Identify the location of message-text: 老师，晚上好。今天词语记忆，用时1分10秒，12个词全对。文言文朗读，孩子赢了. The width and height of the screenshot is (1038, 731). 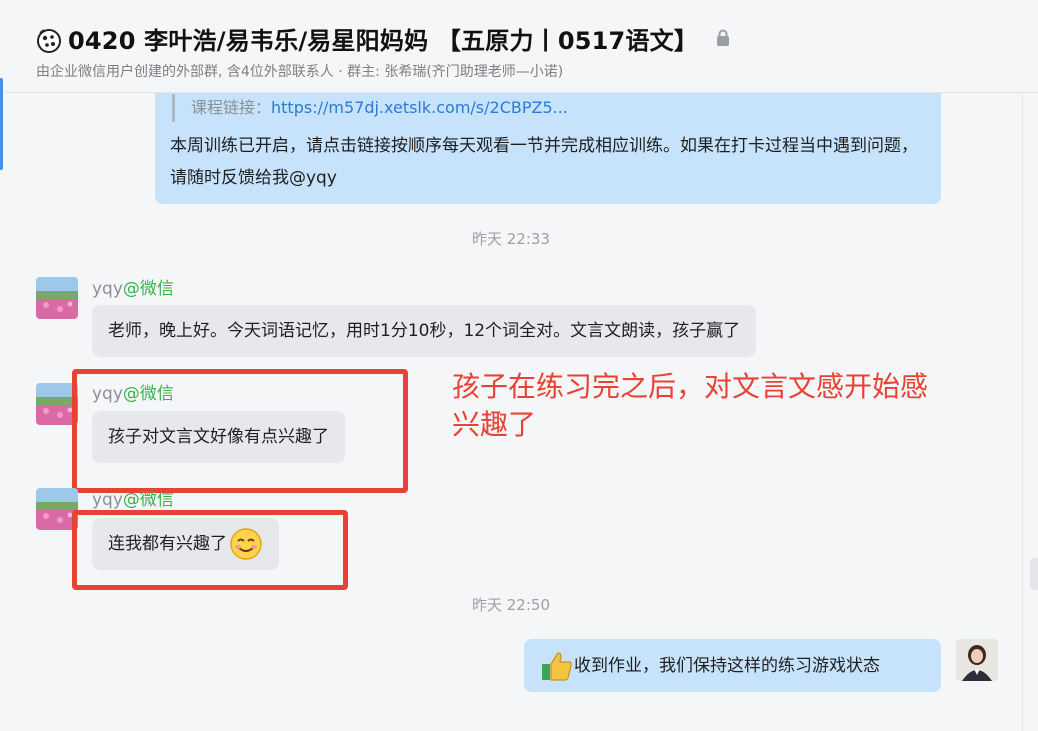
(424, 331).